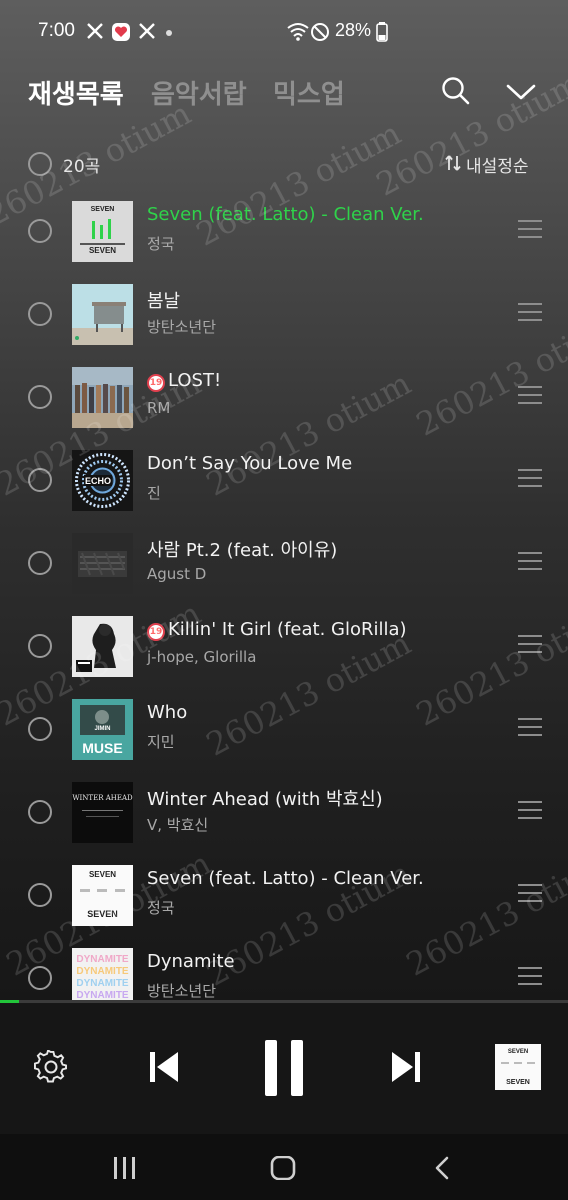 This screenshot has height=1200, width=568. I want to click on chevron-down-icon, so click(521, 92).